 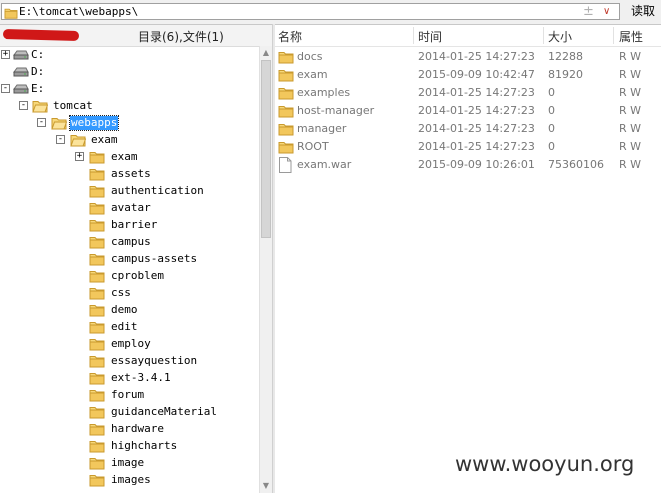 What do you see at coordinates (631, 36) in the screenshot?
I see `column-attr: 属性` at bounding box center [631, 36].